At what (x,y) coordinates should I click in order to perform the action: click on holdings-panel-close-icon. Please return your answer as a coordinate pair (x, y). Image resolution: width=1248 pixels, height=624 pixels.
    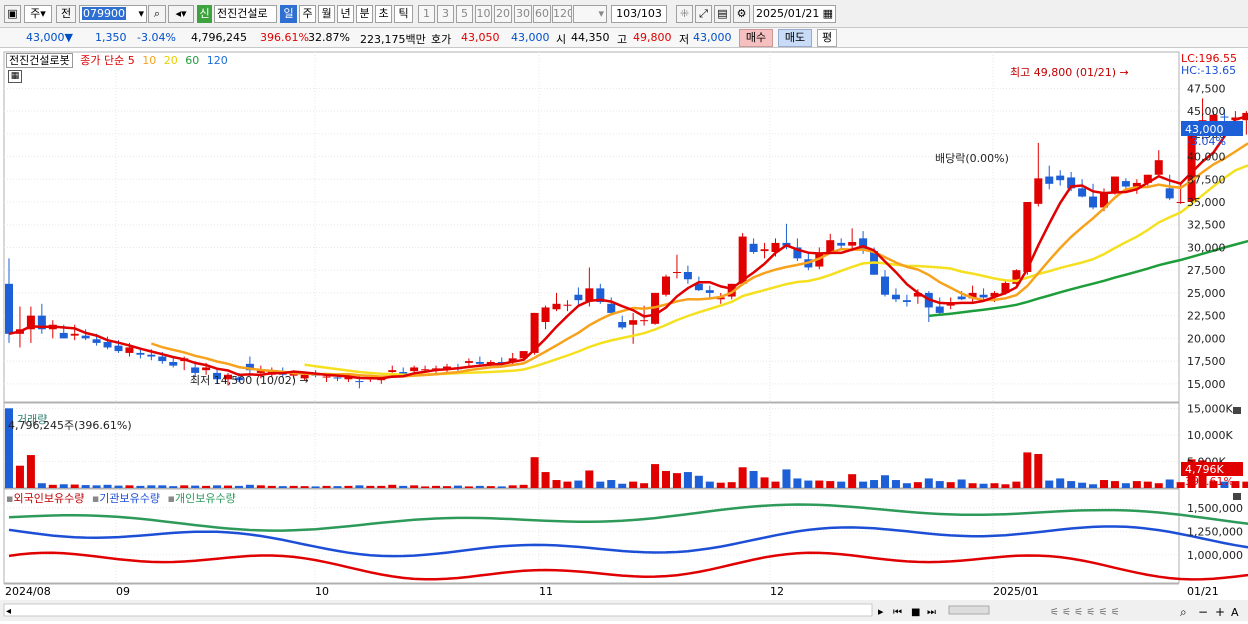
    Looking at the image, I should click on (1237, 496).